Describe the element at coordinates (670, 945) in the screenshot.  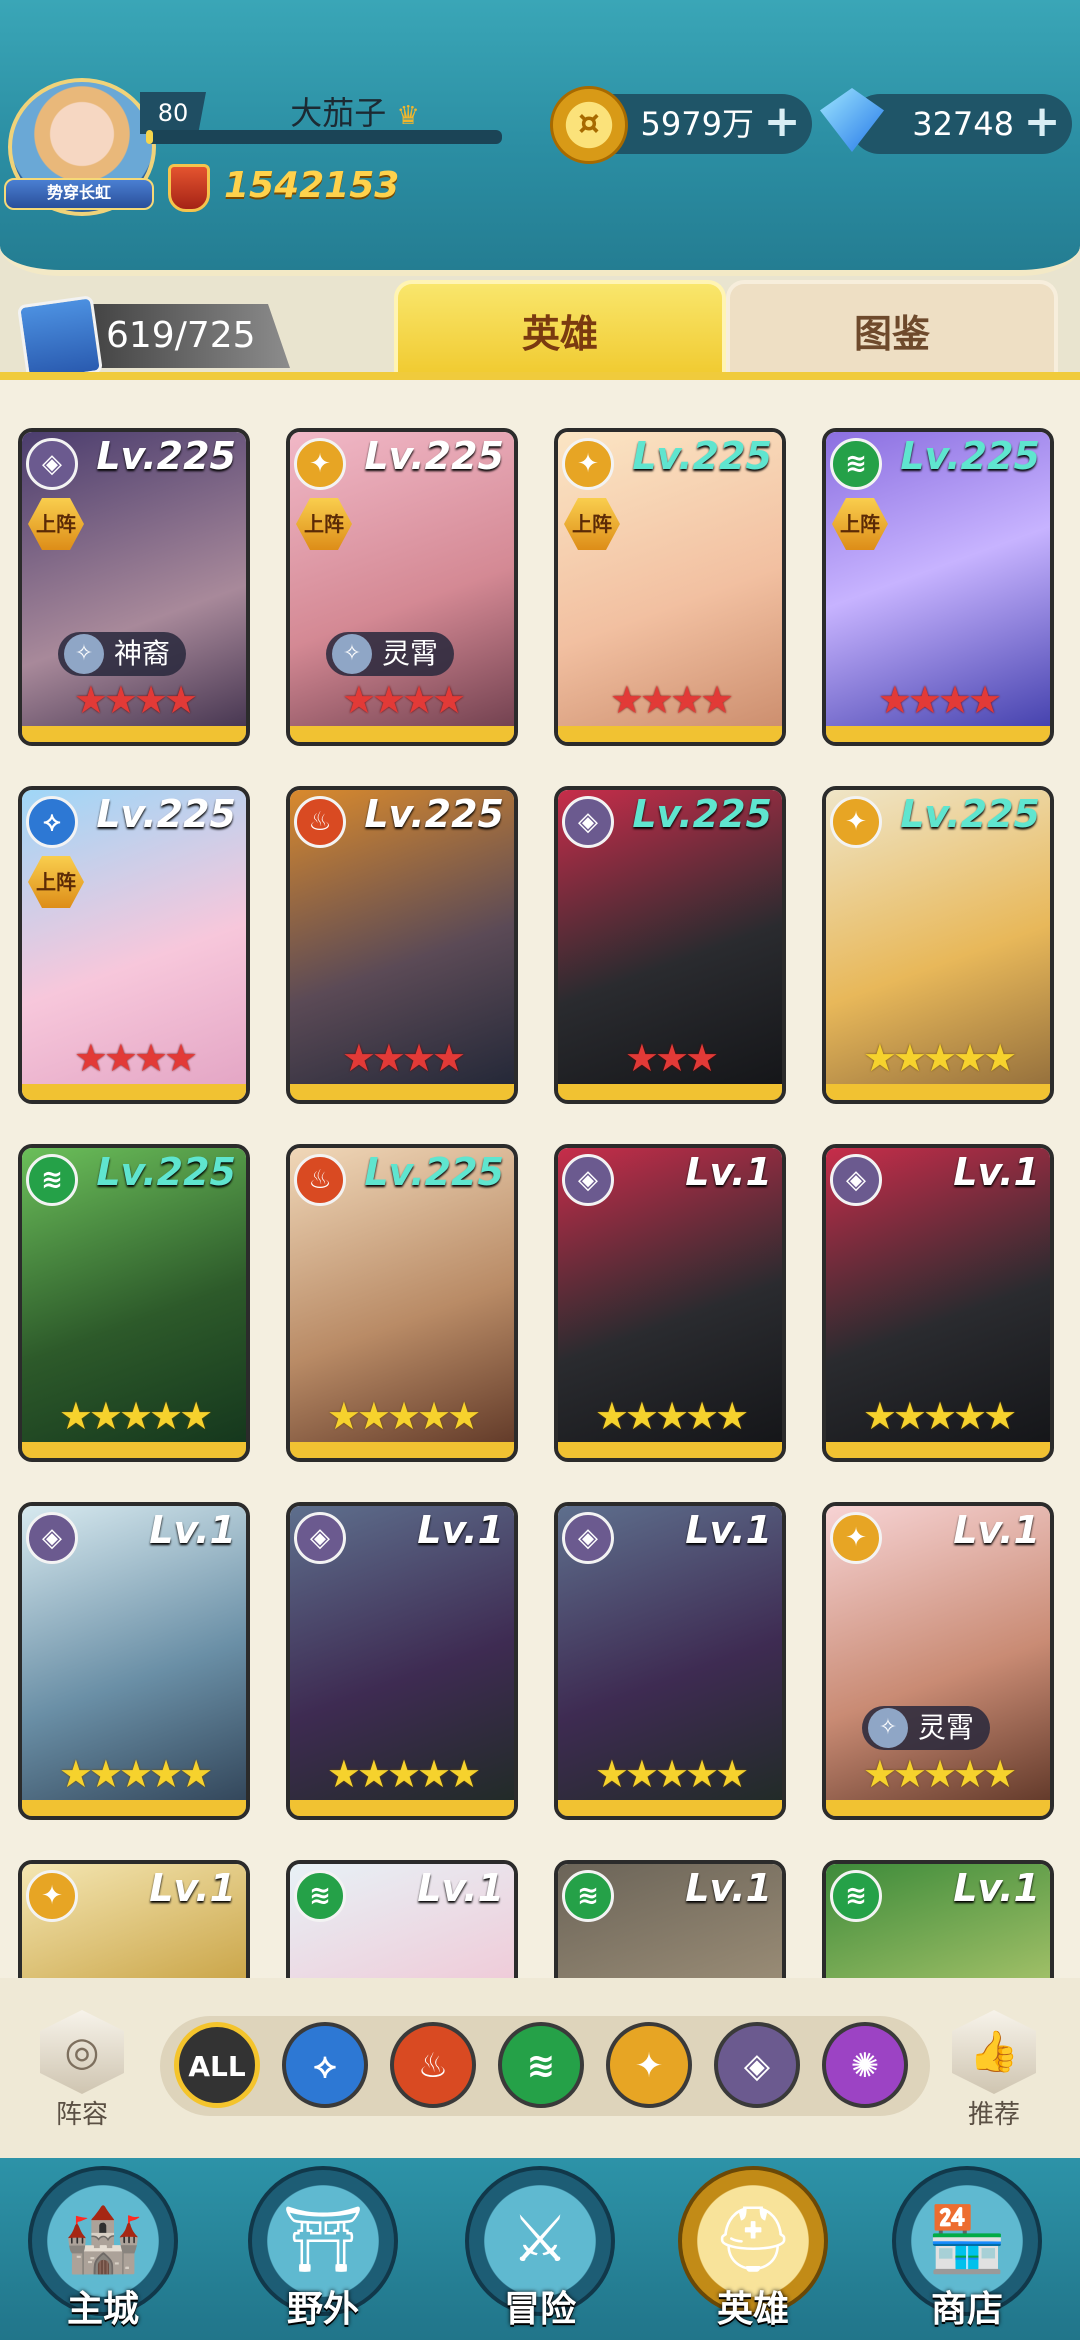
I see `hero-card: ◈ Lv.225 ★★★` at that location.